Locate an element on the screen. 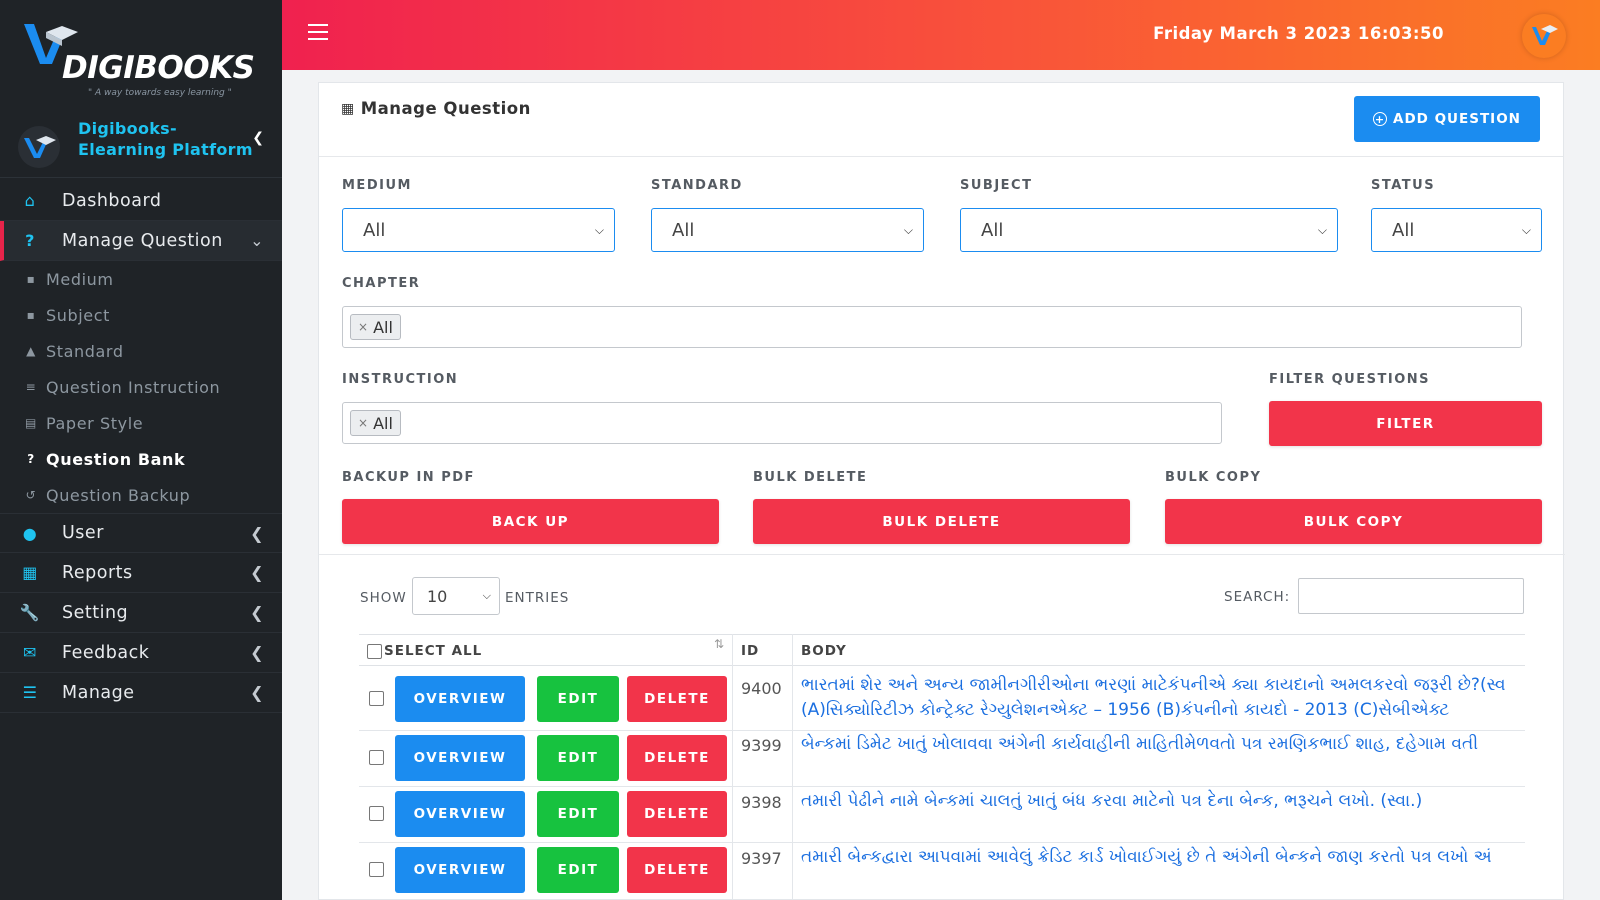 The width and height of the screenshot is (1600, 900). platform-name-line2: Elearning Platform is located at coordinates (165, 149).